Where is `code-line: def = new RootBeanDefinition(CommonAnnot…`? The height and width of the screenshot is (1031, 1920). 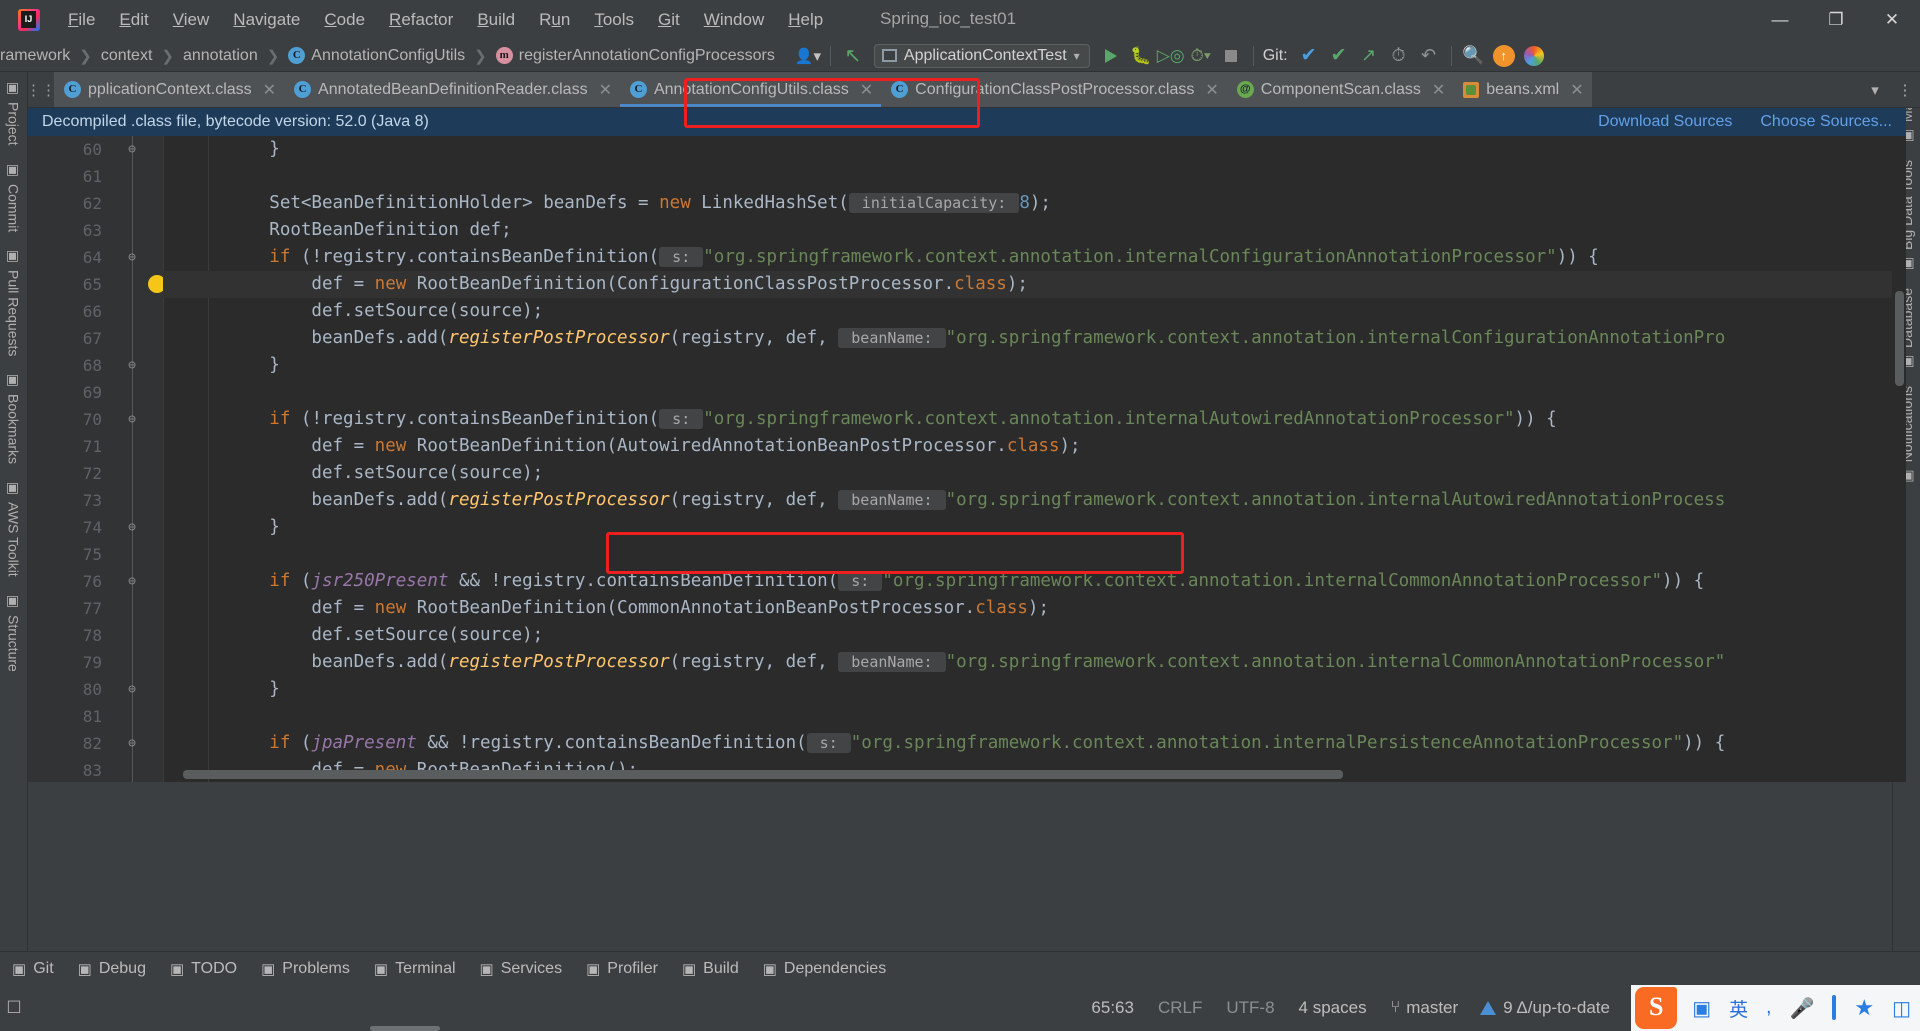 code-line: def = new RootBeanDefinition(CommonAnnot… is located at coordinates (1034, 608).